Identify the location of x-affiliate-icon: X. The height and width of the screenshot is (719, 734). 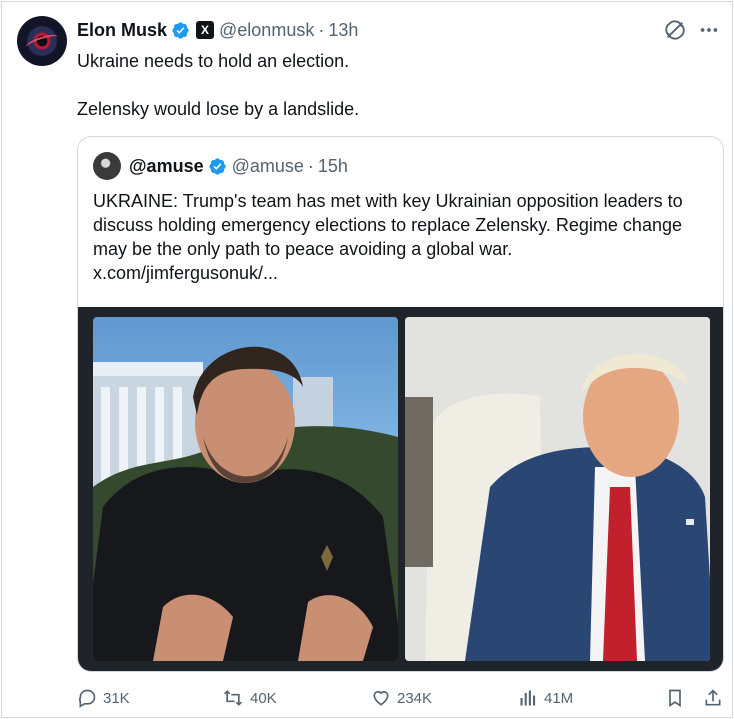
(205, 30).